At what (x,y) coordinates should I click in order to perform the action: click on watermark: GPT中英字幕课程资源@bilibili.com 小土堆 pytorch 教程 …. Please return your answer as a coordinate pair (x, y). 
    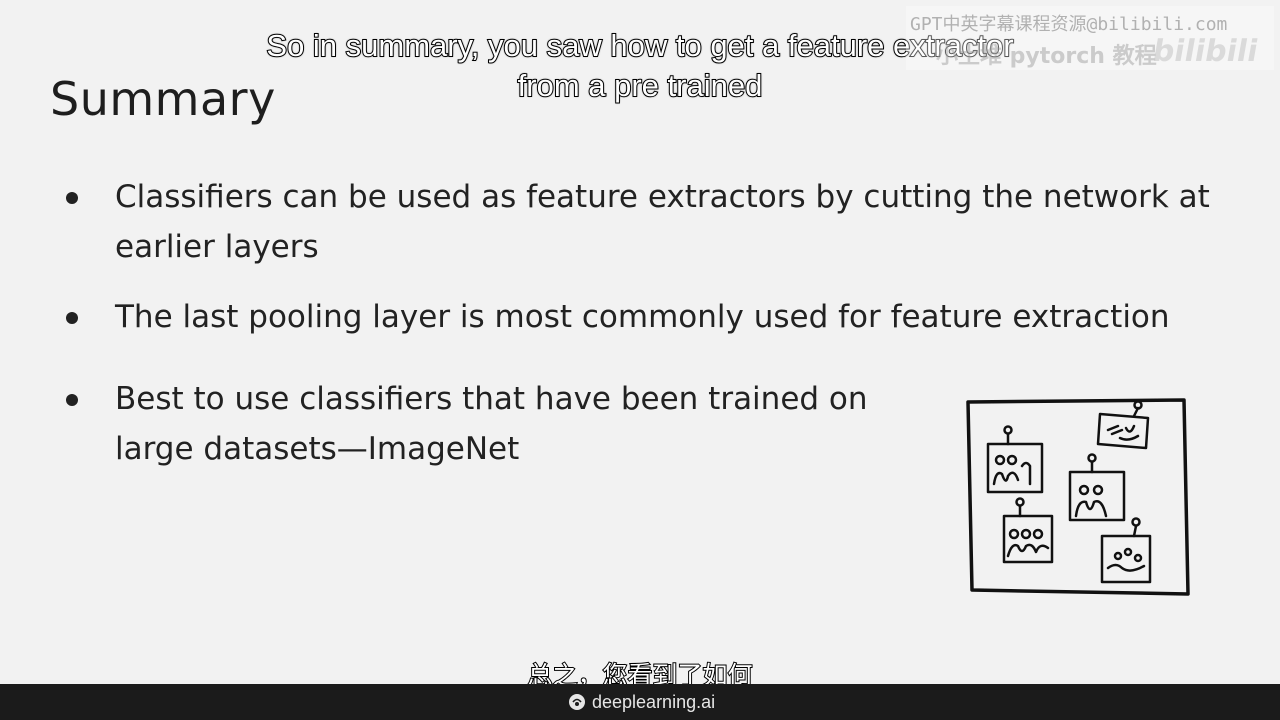
    Looking at the image, I should click on (1090, 38).